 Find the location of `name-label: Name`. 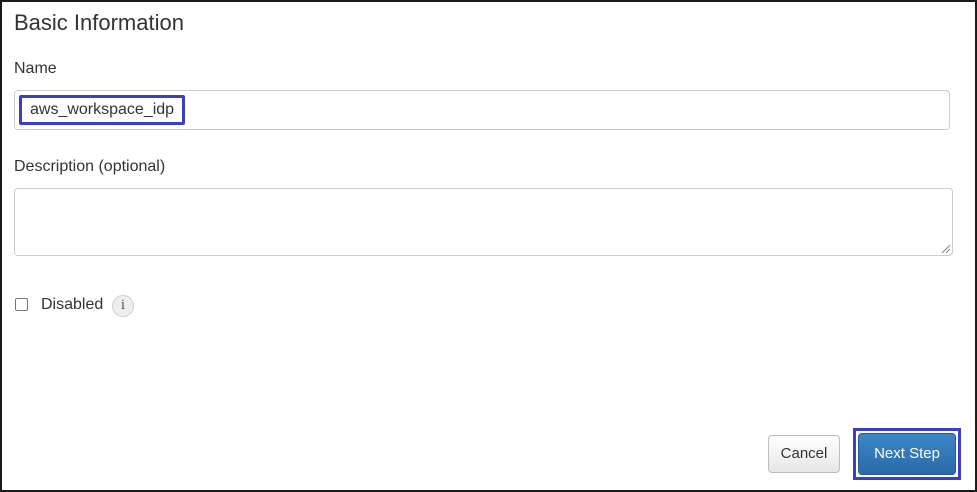

name-label: Name is located at coordinates (35, 68).